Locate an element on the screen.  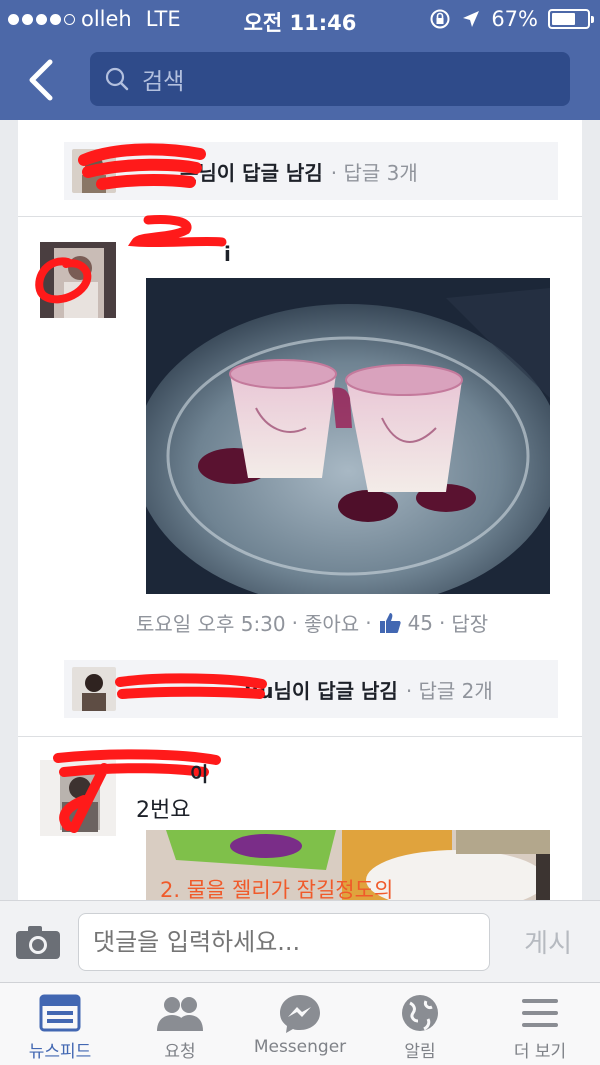
reply-summary-mid: Bu님이 답글 남김 · 답글 2개 is located at coordinates (311, 689).